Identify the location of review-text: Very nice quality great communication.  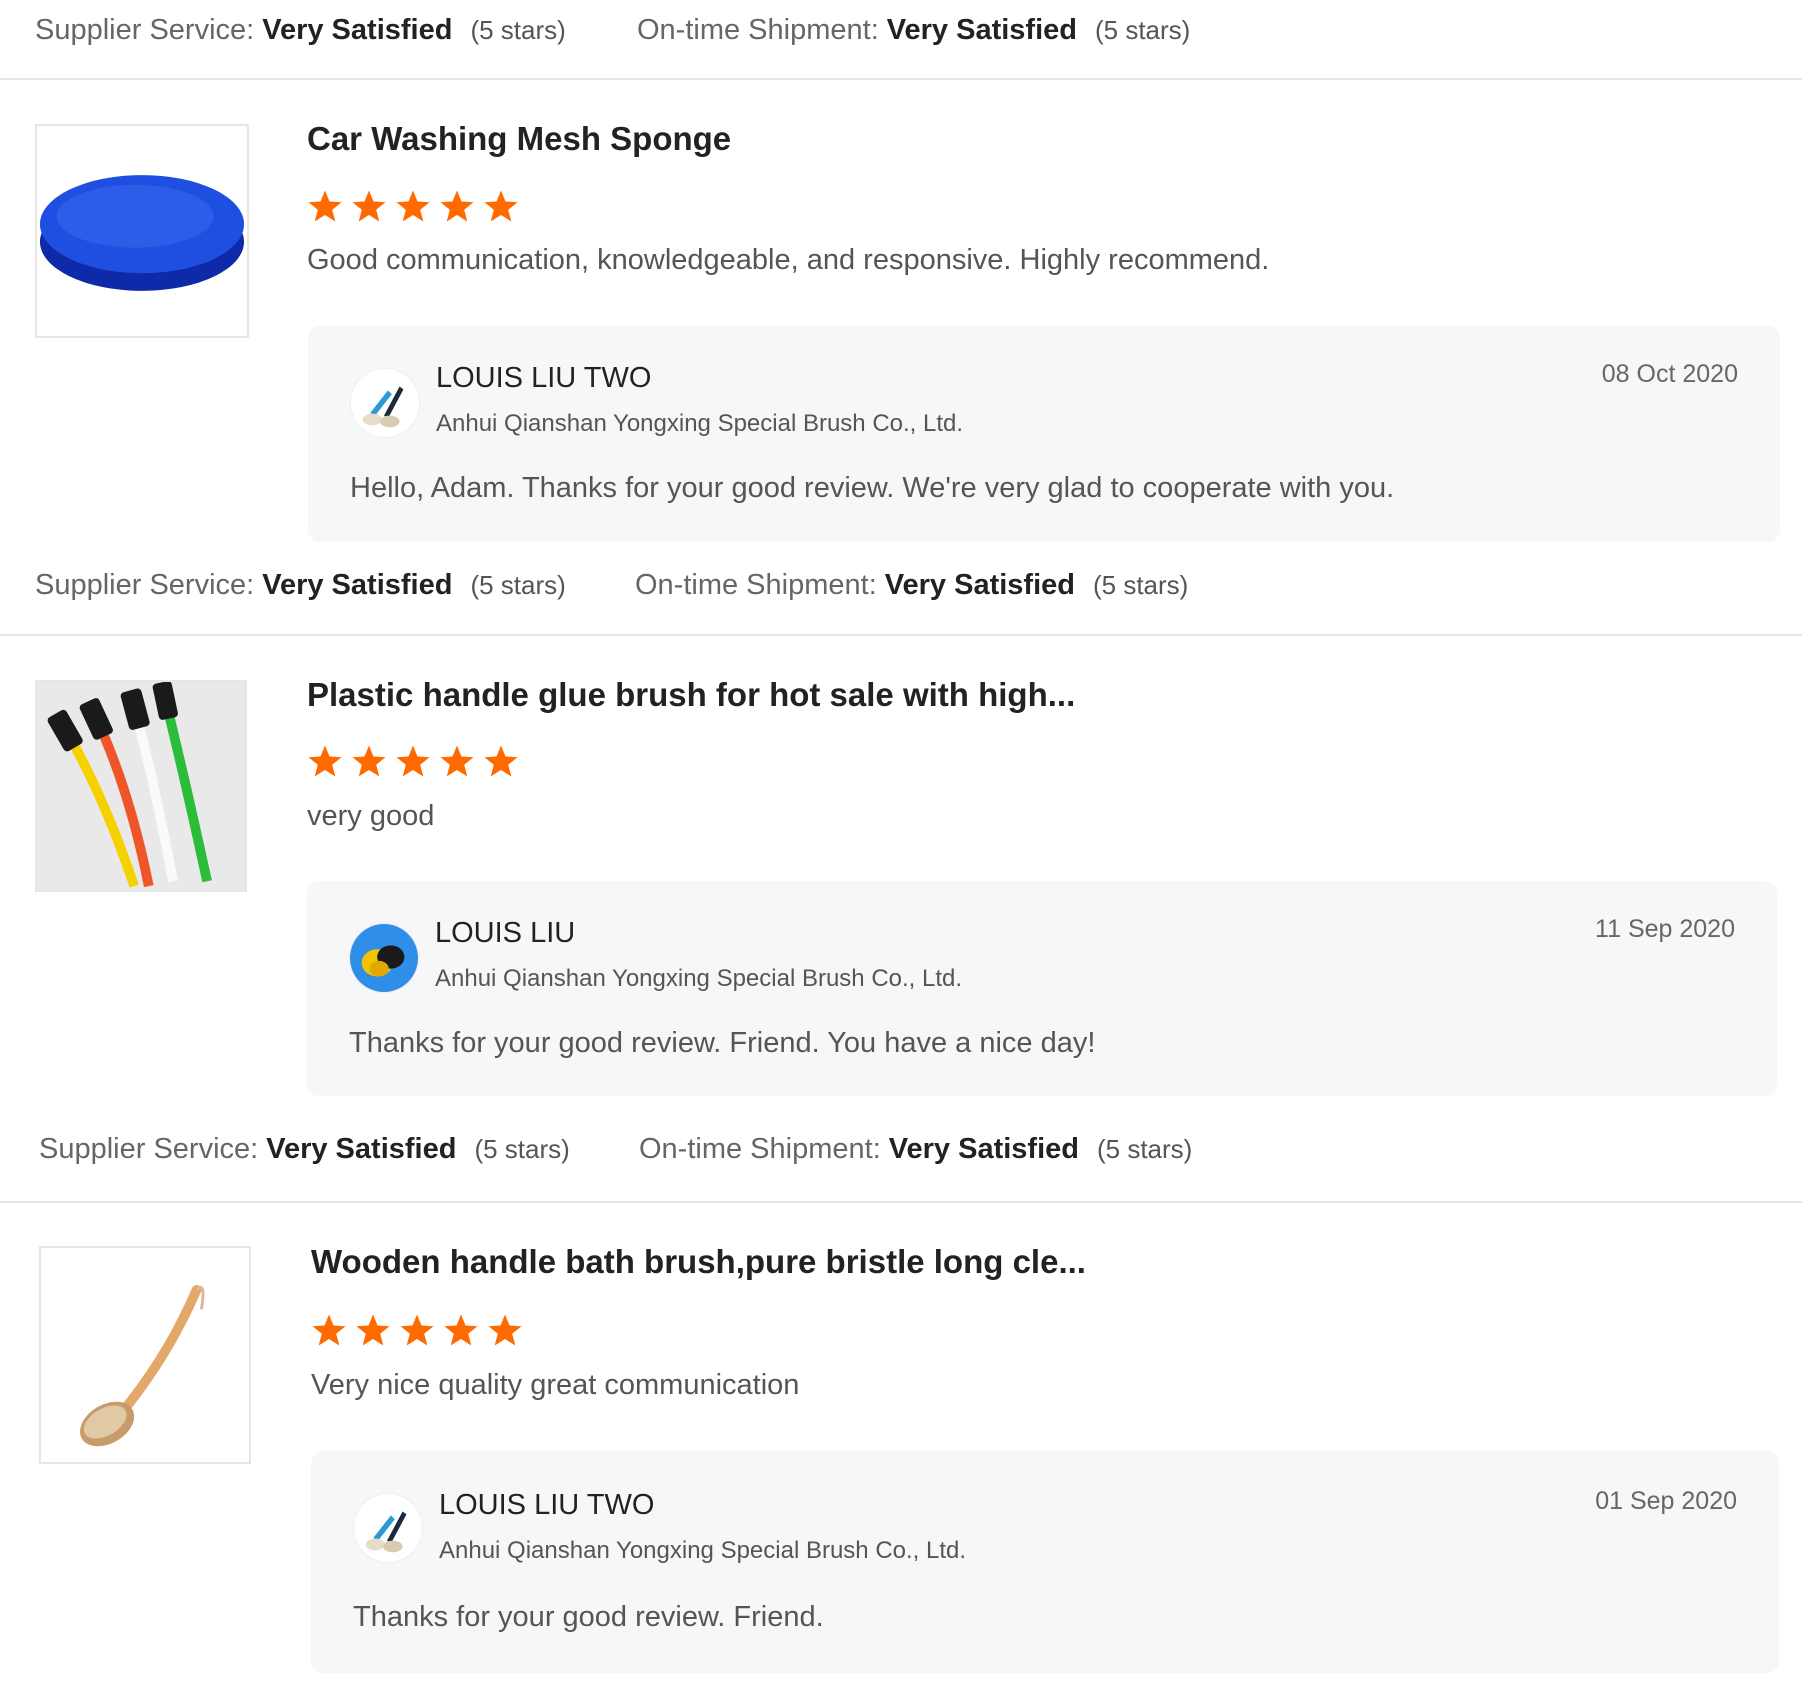
(555, 1385).